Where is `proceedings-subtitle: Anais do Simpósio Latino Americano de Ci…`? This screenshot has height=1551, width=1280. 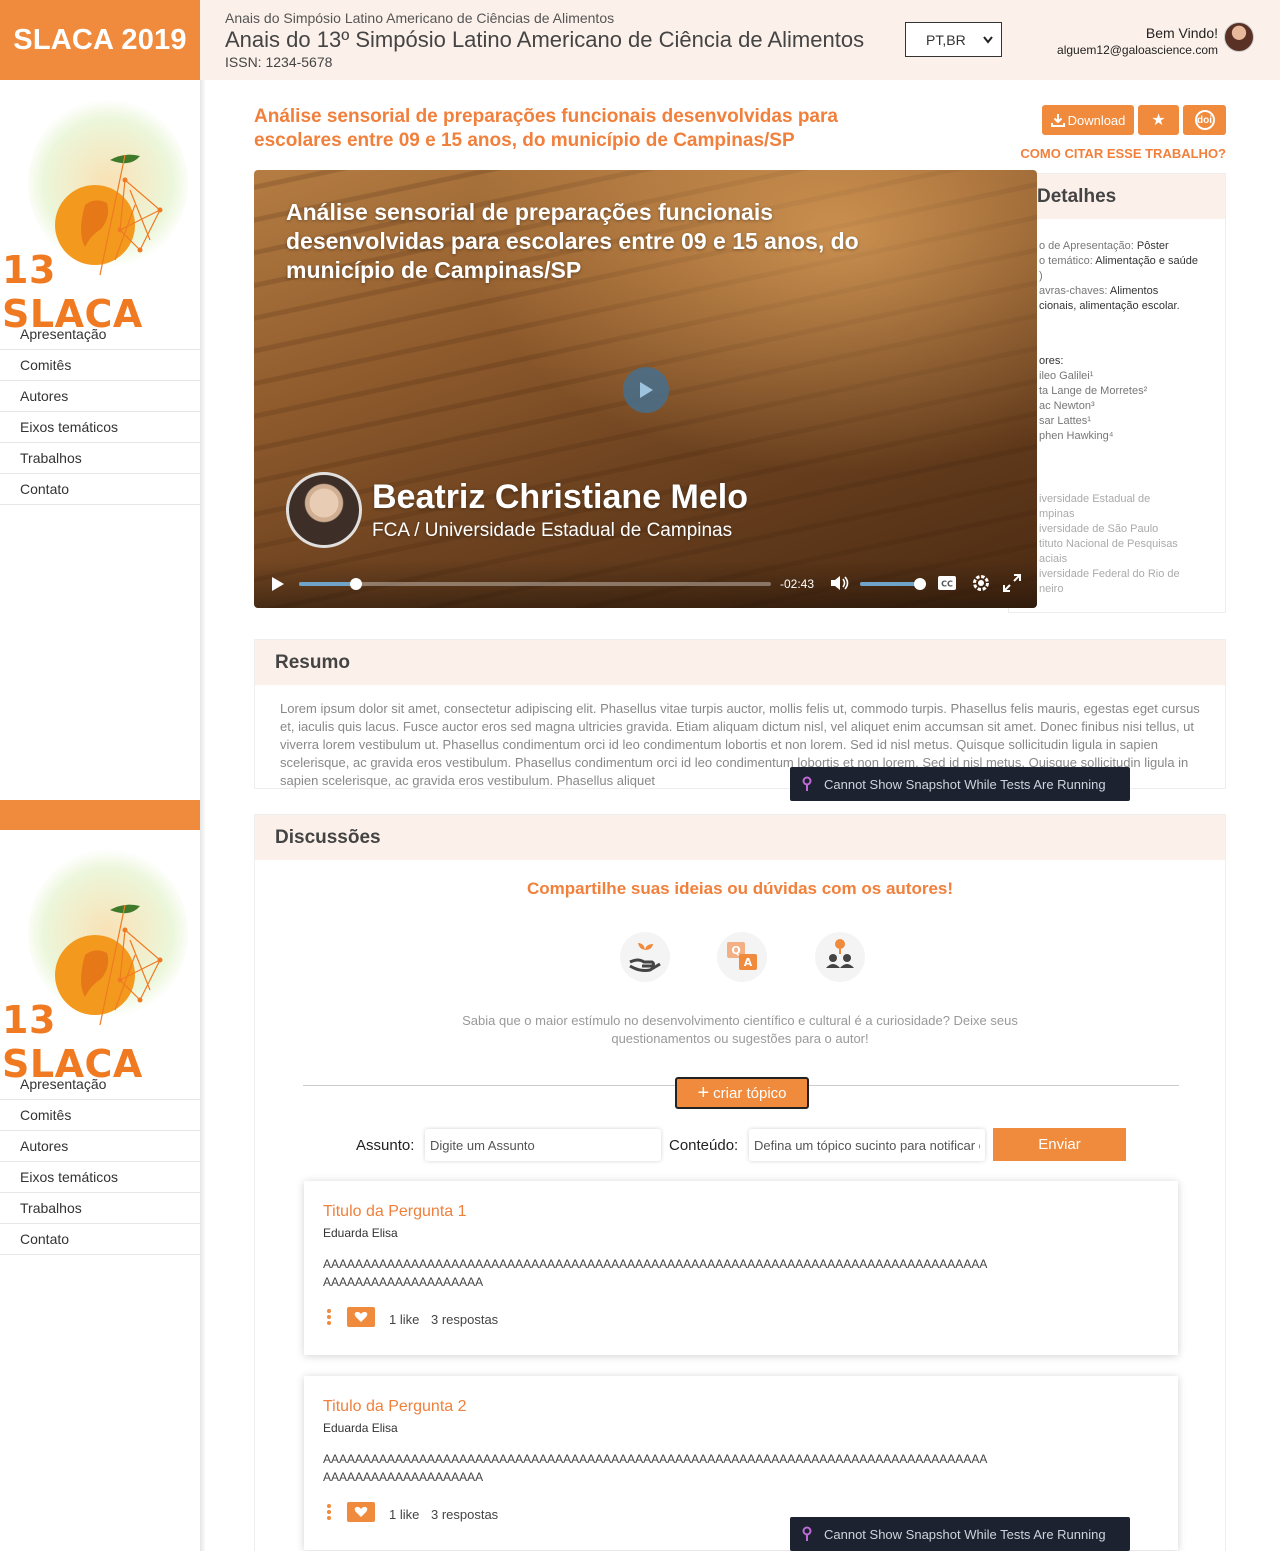
proceedings-subtitle: Anais do Simpósio Latino Americano de Ci… is located at coordinates (420, 18).